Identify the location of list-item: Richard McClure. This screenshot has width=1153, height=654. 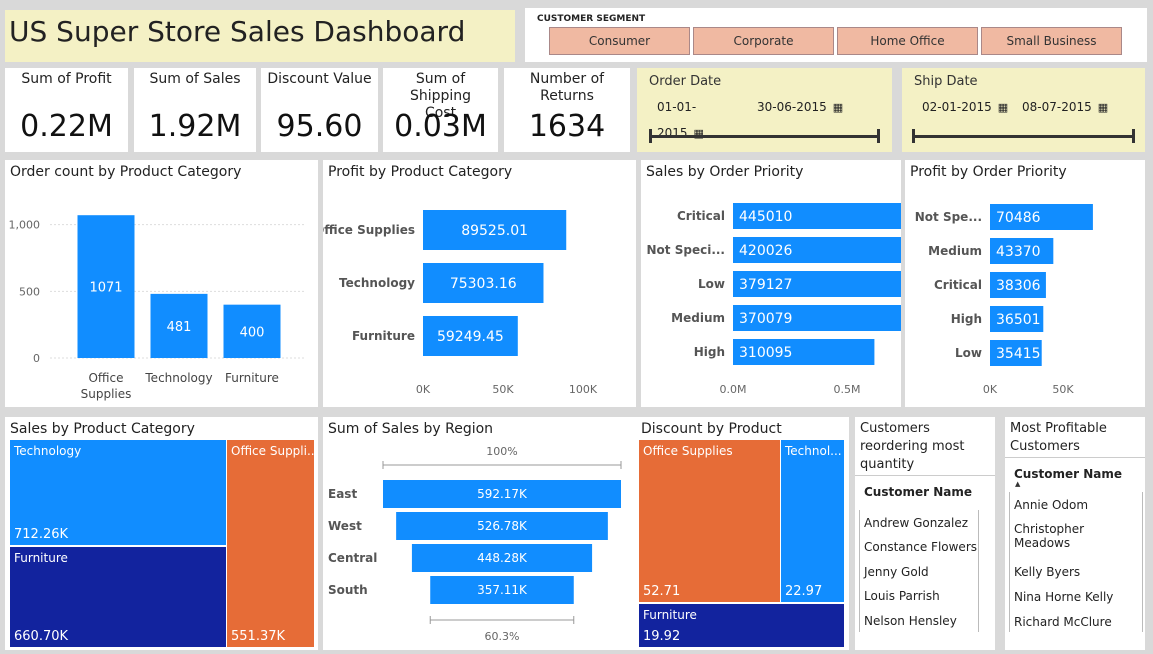
(1063, 622).